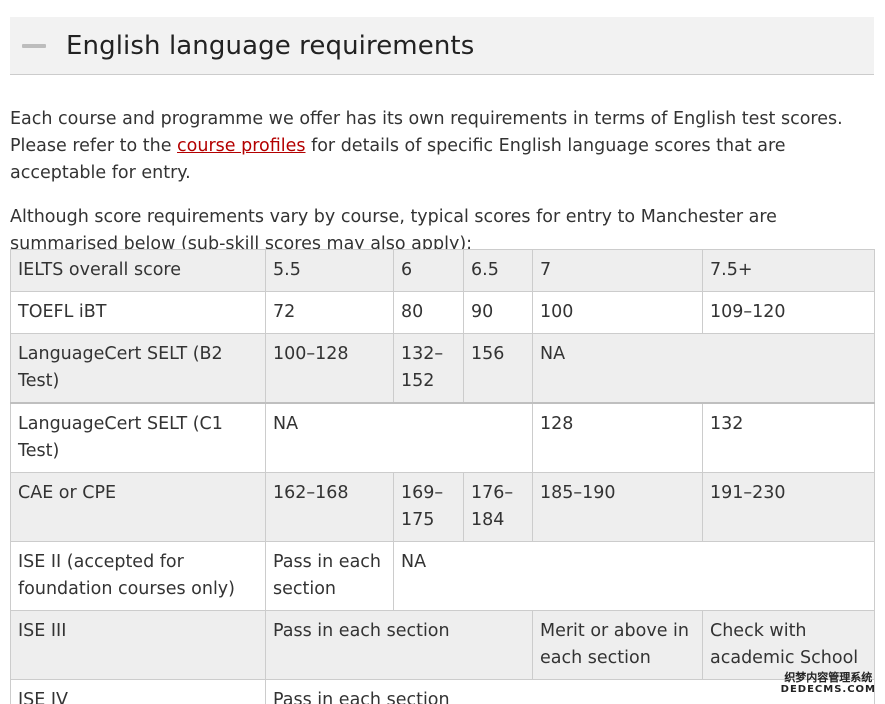  Describe the element at coordinates (329, 270) in the screenshot. I see `table-cell: 5.5` at that location.